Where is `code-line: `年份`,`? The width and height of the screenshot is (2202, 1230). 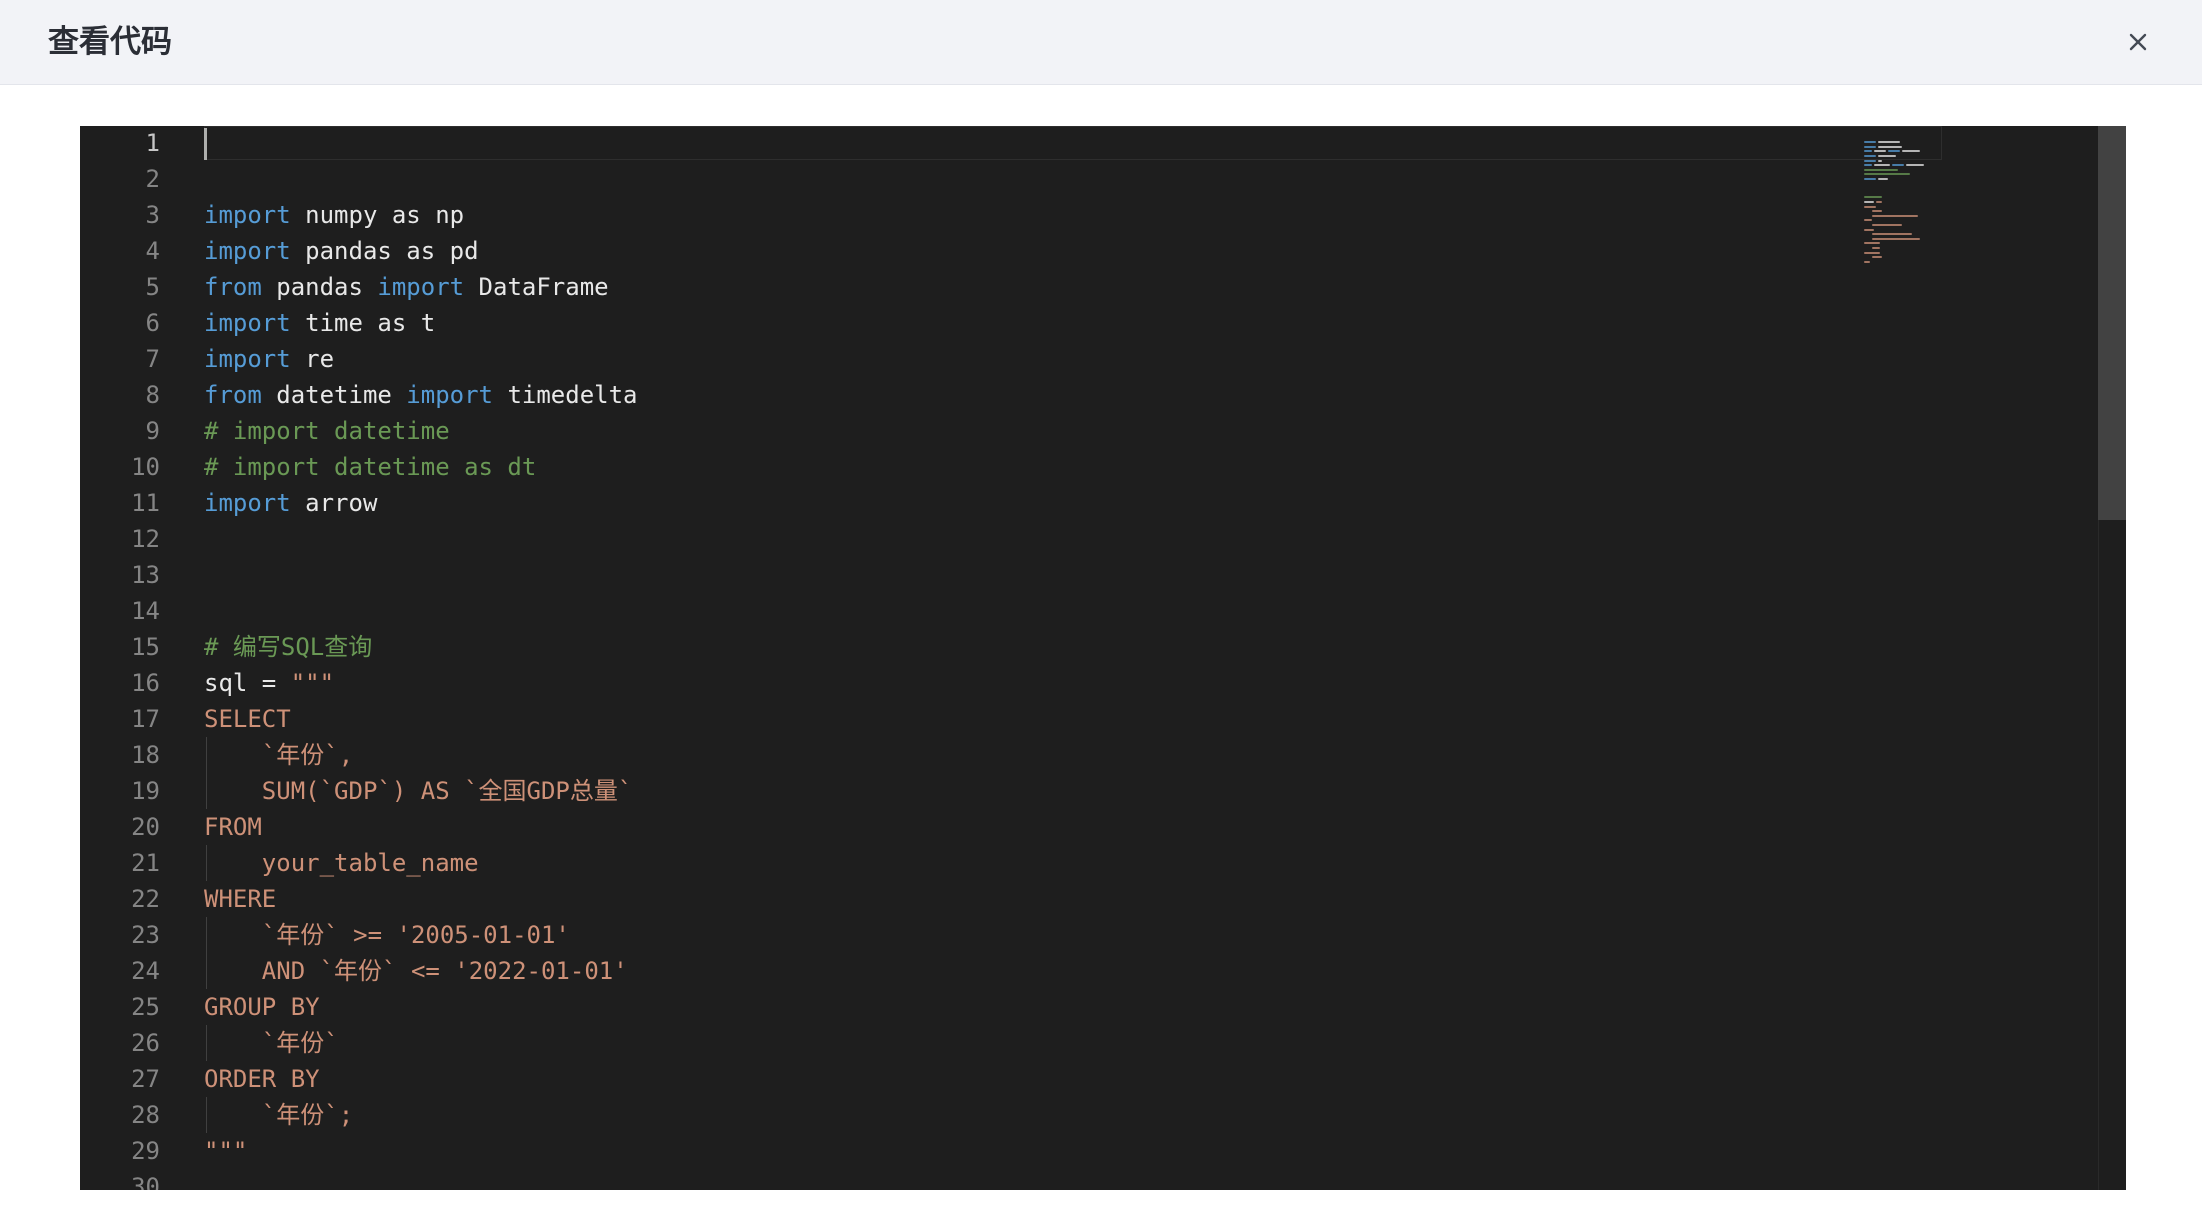 code-line: `年份`, is located at coordinates (278, 755).